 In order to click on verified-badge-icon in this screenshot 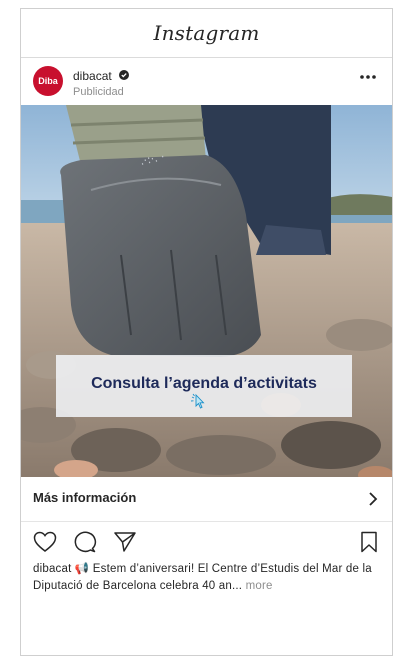, I will do `click(124, 76)`.